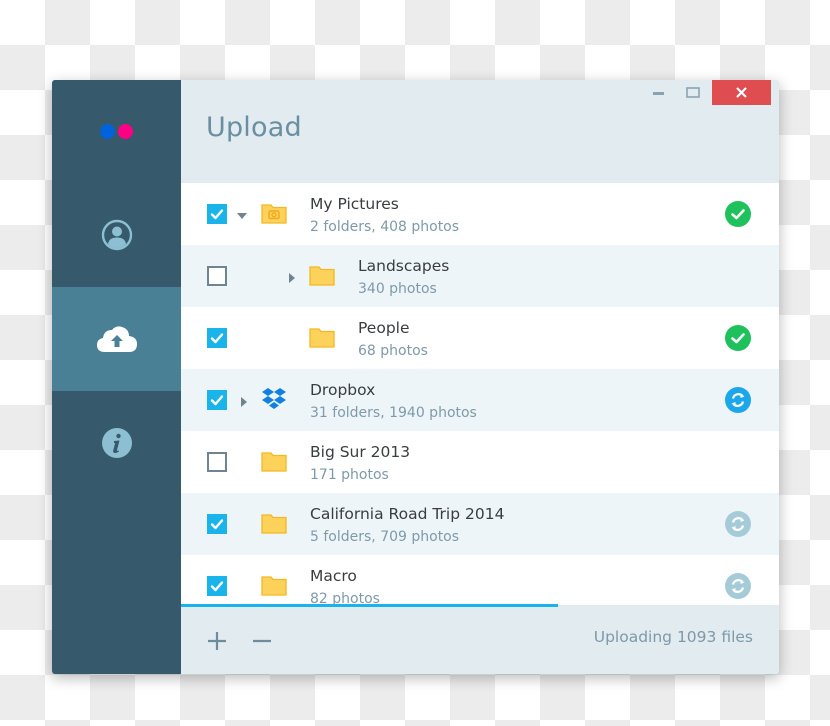 Image resolution: width=830 pixels, height=726 pixels. Describe the element at coordinates (480, 338) in the screenshot. I see `list-item: People 68 photos` at that location.